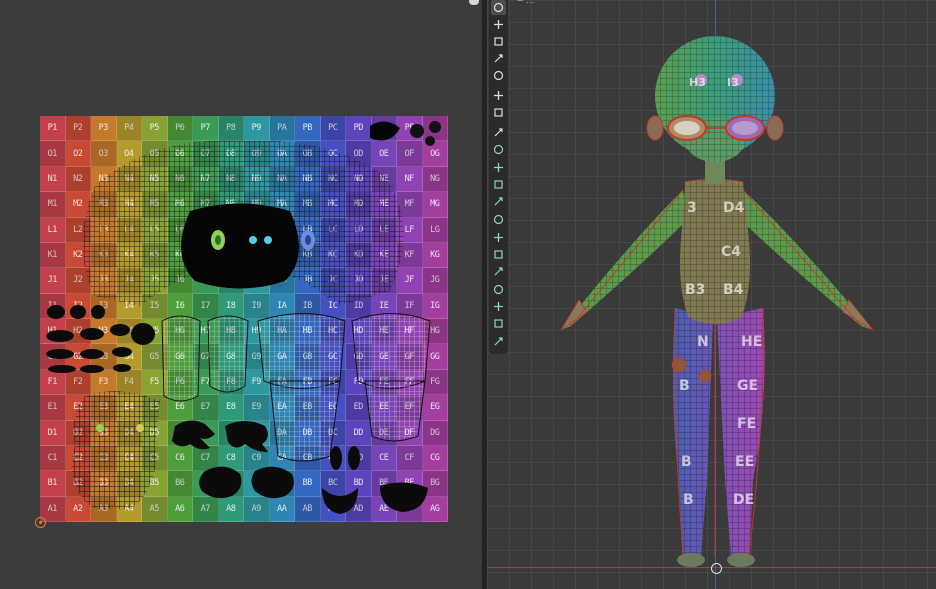 The image size is (936, 589). What do you see at coordinates (498, 254) in the screenshot?
I see `poly-build-tool-icon` at bounding box center [498, 254].